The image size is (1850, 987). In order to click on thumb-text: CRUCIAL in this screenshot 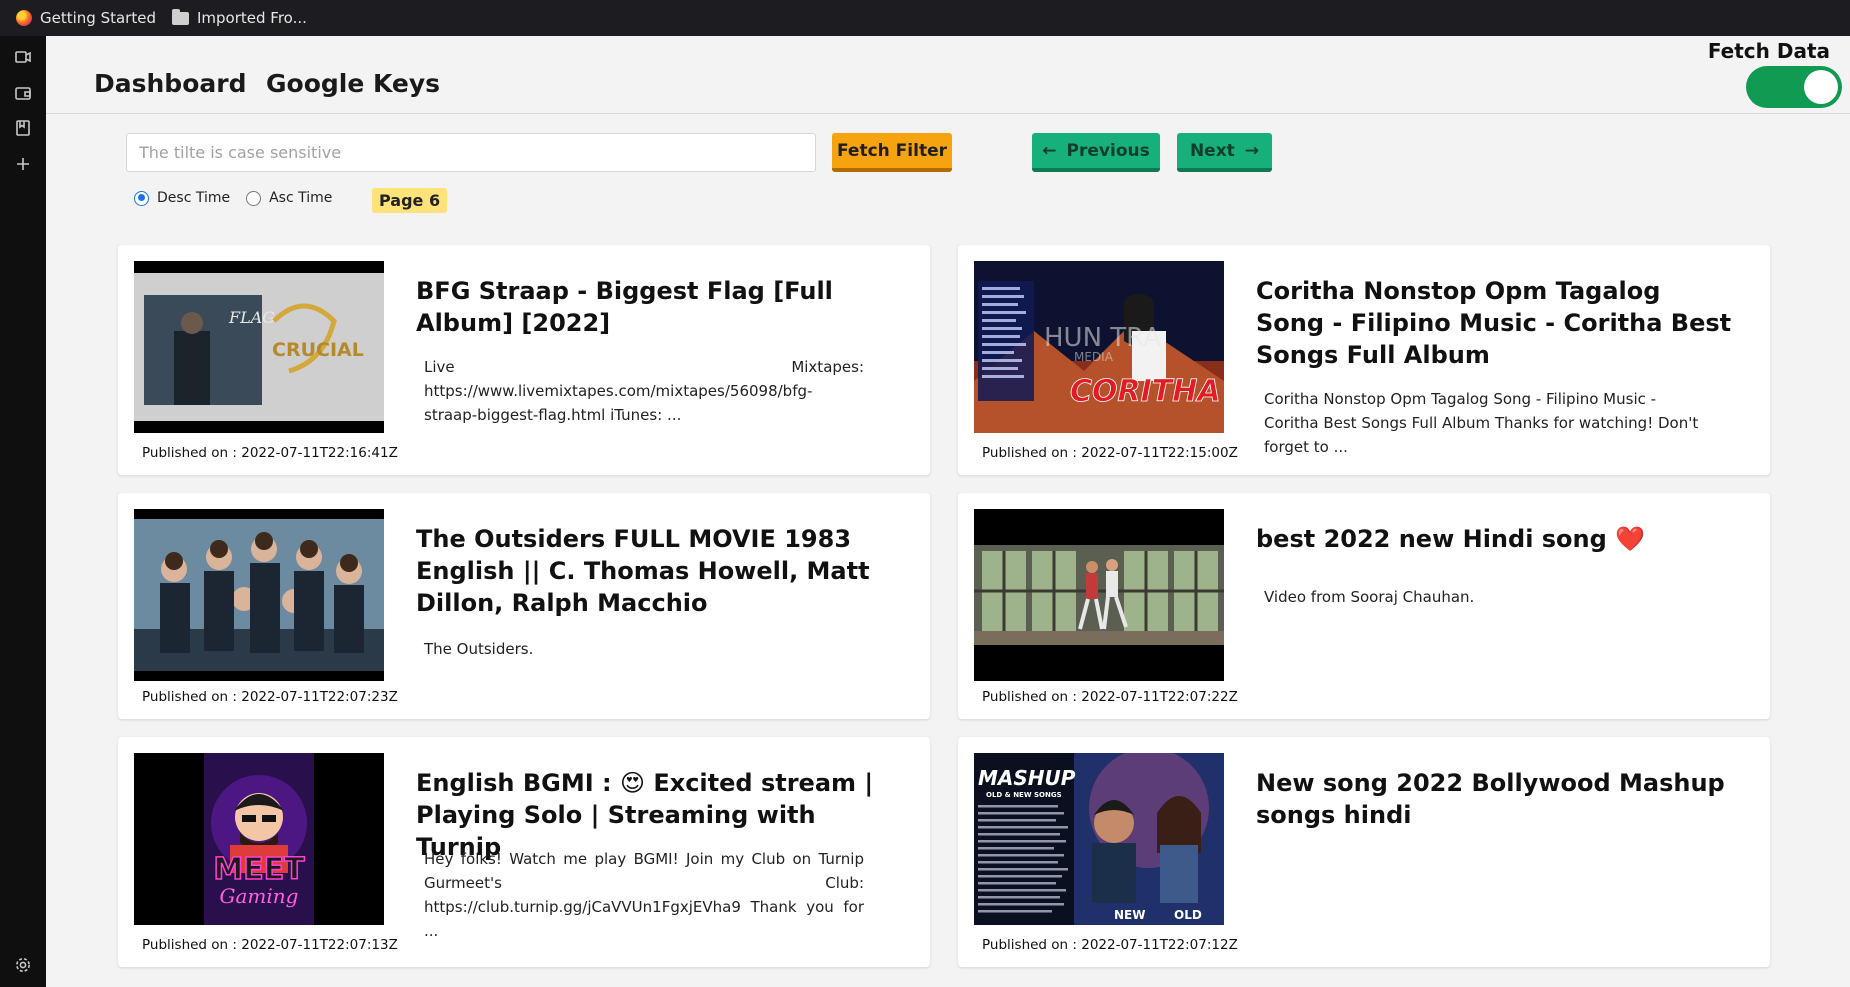, I will do `click(318, 350)`.